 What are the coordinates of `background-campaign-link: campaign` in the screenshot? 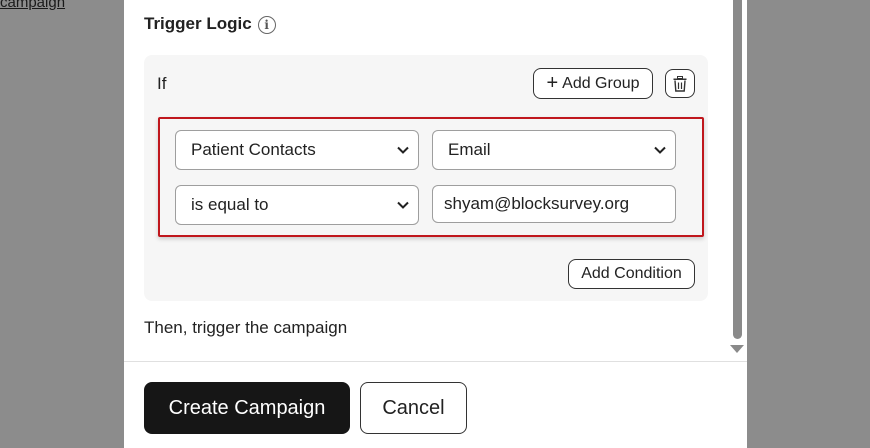 It's located at (33, 5).